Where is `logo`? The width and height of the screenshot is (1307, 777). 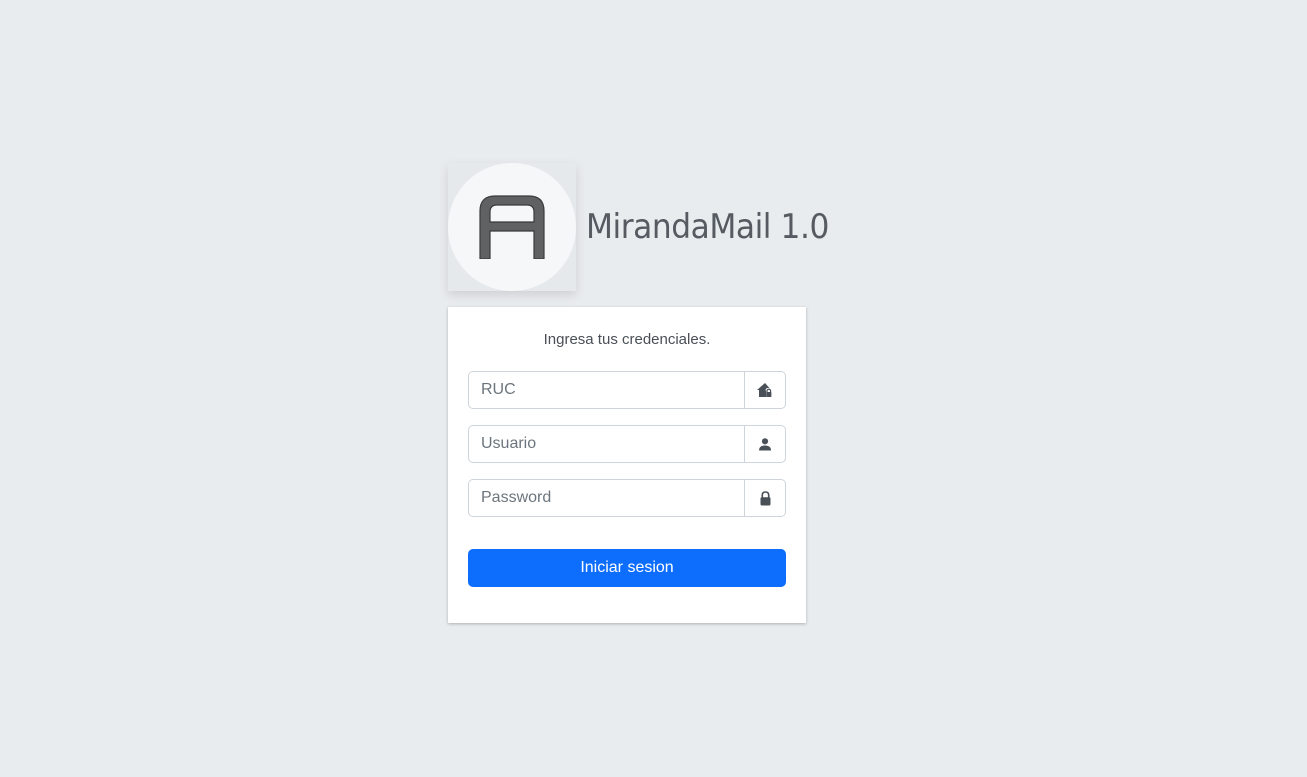
logo is located at coordinates (512, 227).